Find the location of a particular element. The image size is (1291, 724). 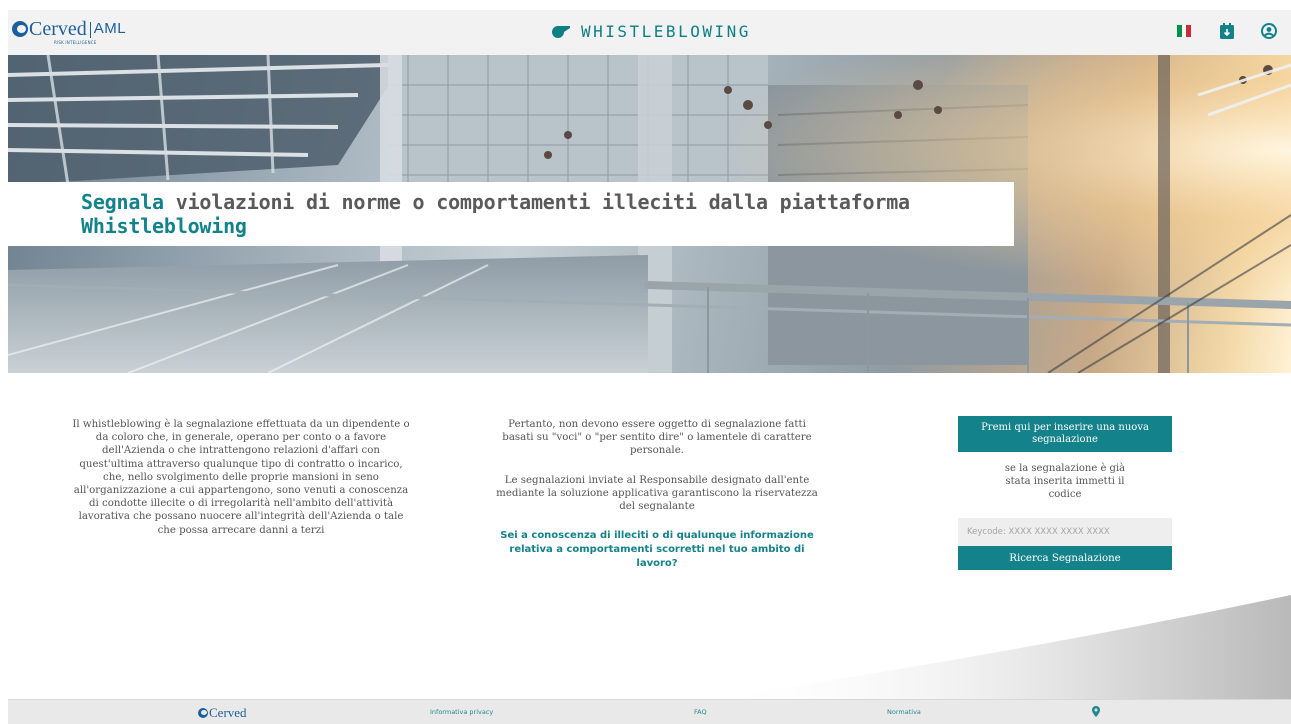

footer: Cerved Informativa privacy FAQ Normativa is located at coordinates (649, 711).